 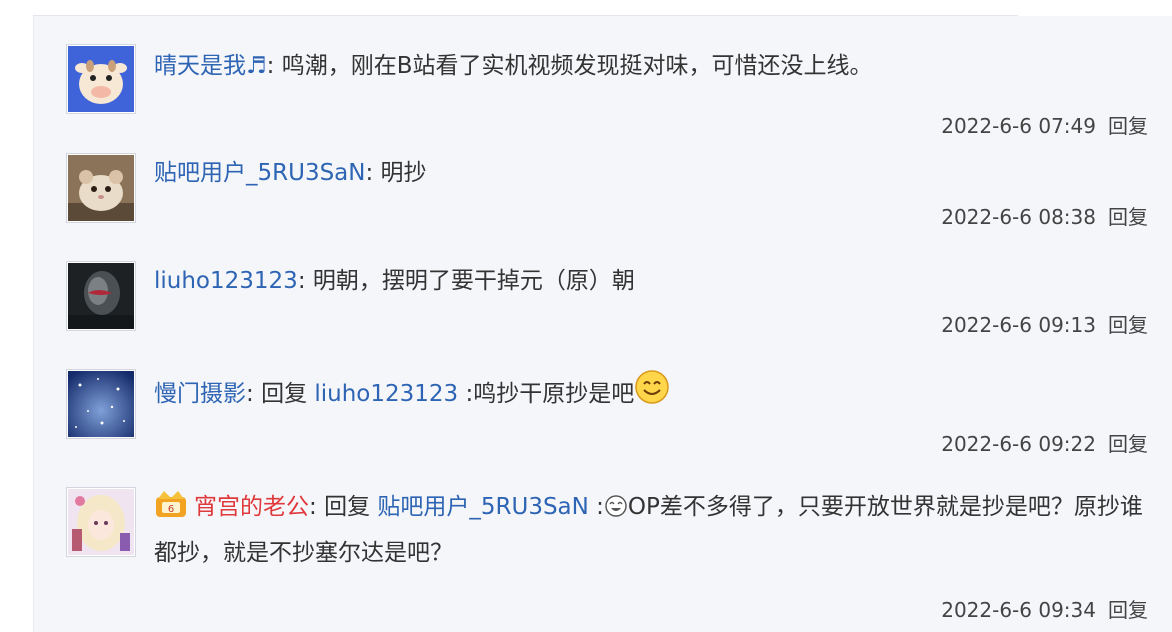 I want to click on reply-meta: 2022-6-6 09:22 回复, so click(x=1044, y=444).